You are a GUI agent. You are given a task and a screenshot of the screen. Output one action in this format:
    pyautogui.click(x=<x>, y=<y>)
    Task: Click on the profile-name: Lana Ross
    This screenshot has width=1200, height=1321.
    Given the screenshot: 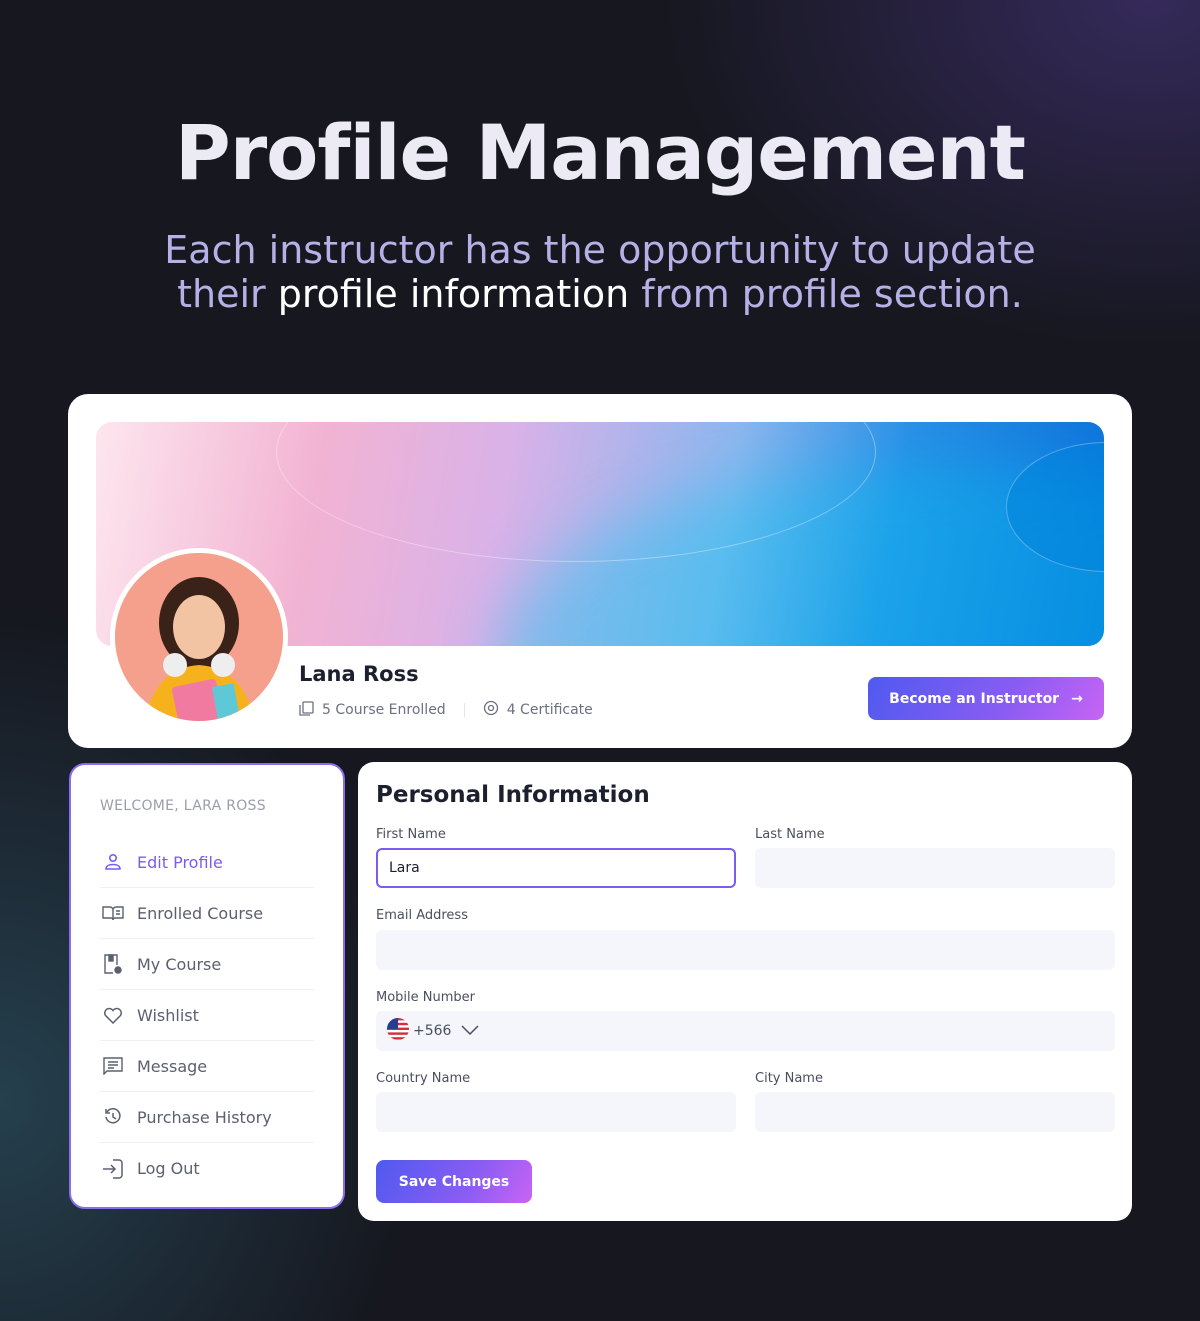 What is the action you would take?
    pyautogui.click(x=359, y=674)
    